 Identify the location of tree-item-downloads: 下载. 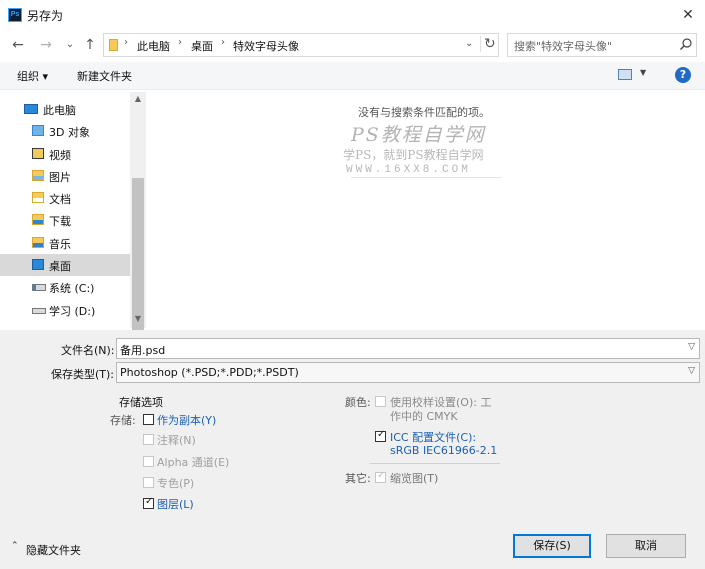
(65, 220).